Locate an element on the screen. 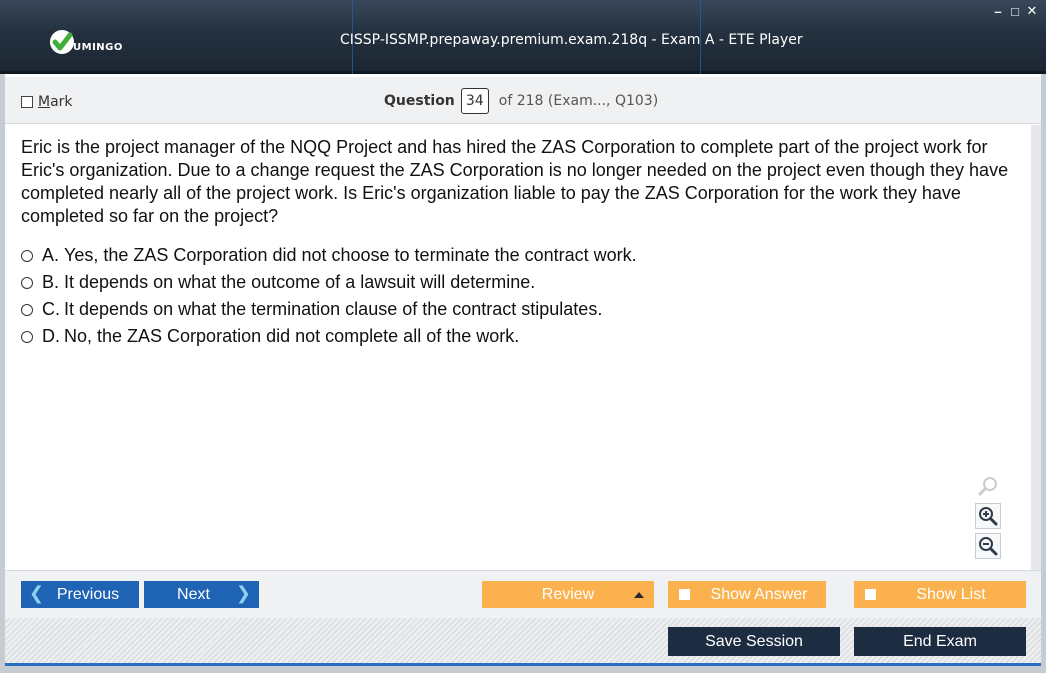  maximize-icon: □ is located at coordinates (1015, 11).